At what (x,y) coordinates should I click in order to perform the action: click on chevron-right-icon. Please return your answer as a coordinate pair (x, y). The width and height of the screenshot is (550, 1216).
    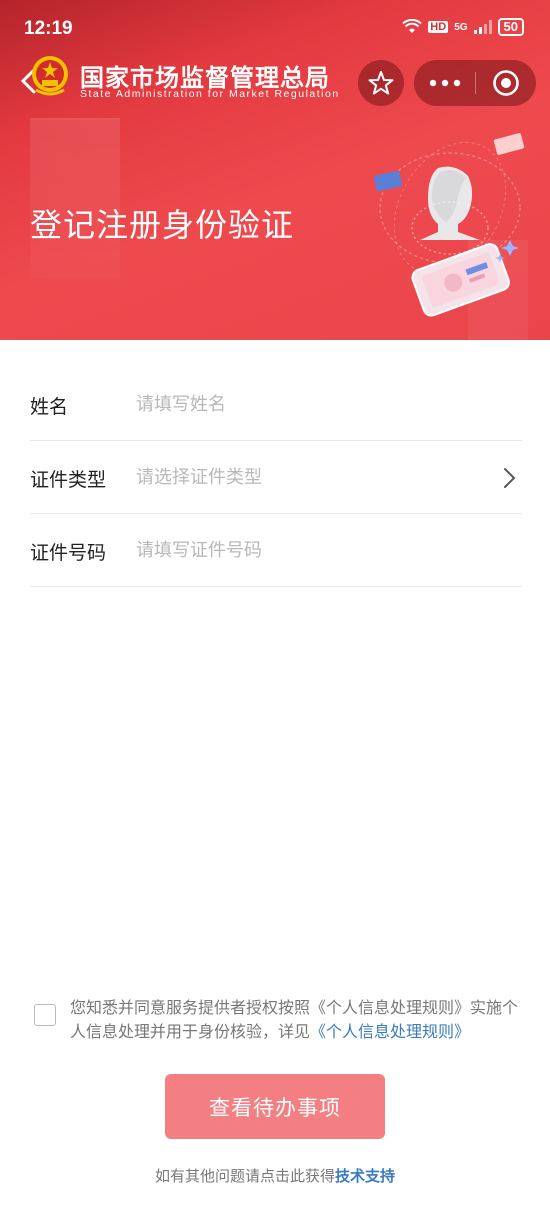
    Looking at the image, I should click on (510, 478).